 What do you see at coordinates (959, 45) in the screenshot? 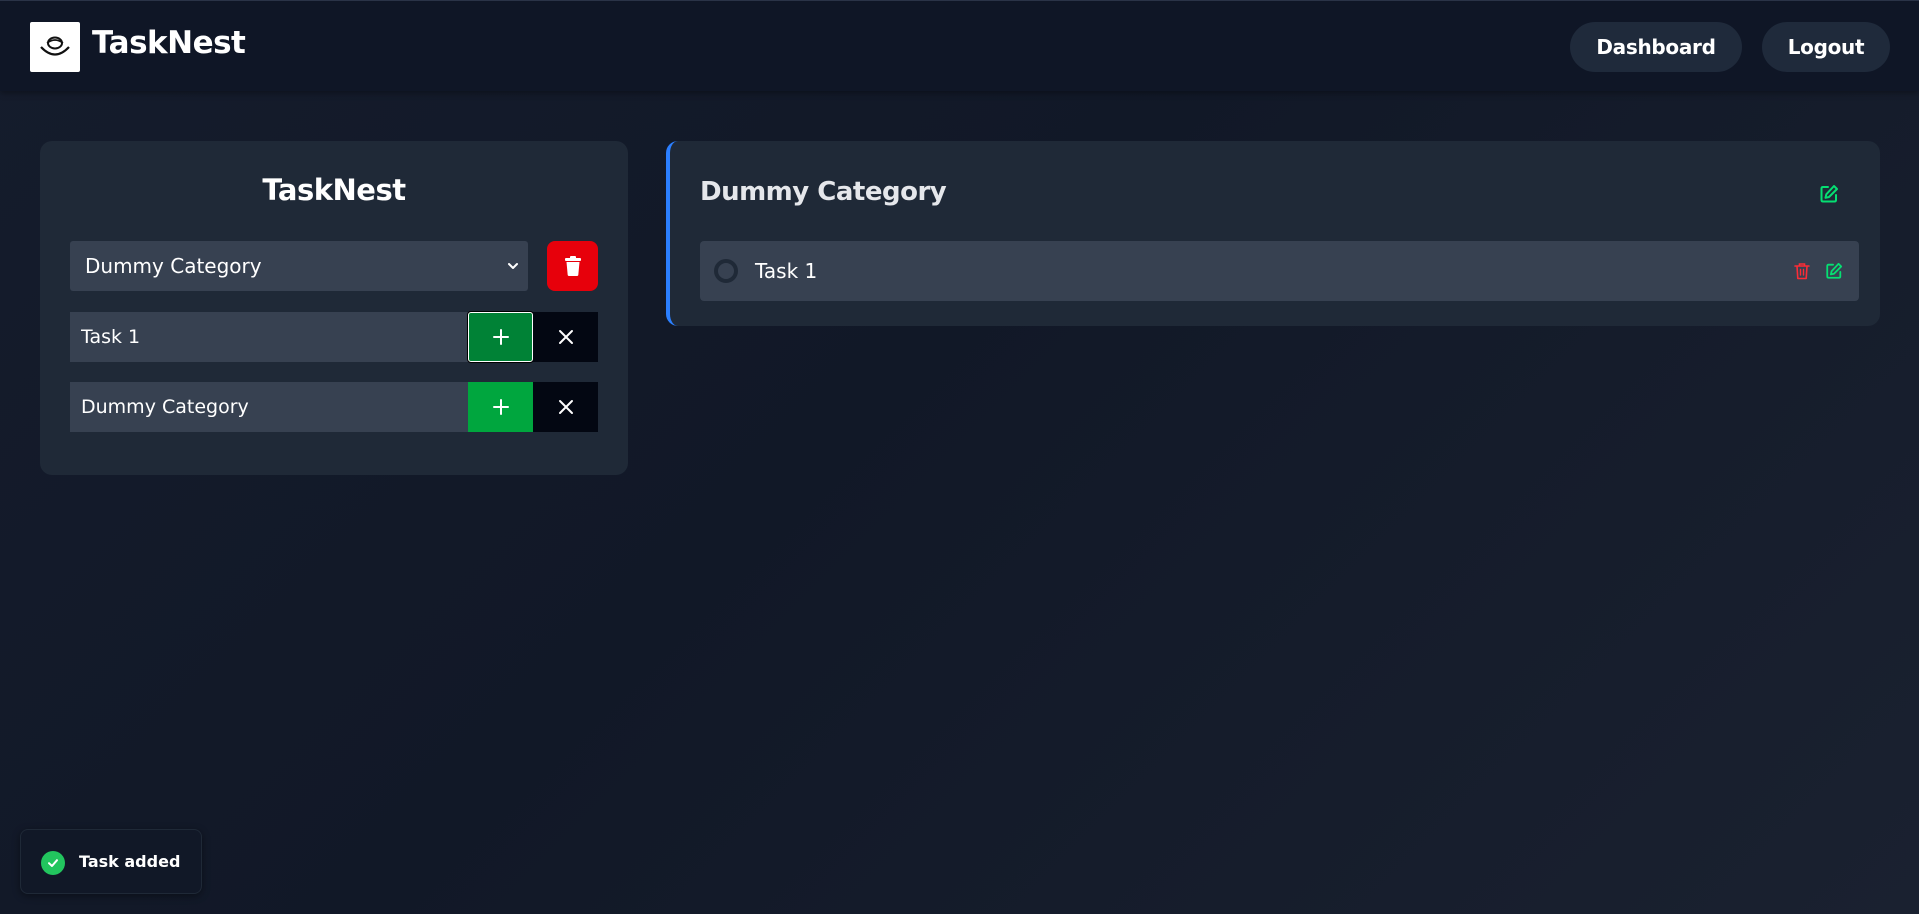
I see `top-navbar: TaskNest Dashboard Logout` at bounding box center [959, 45].